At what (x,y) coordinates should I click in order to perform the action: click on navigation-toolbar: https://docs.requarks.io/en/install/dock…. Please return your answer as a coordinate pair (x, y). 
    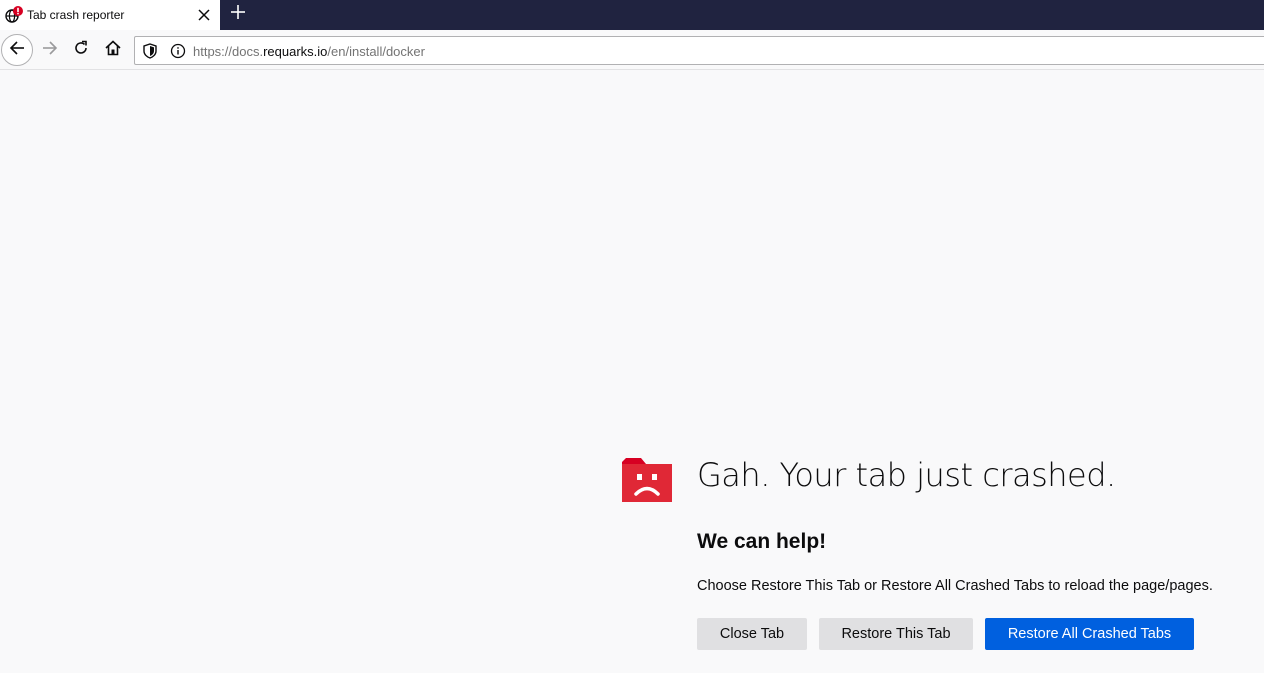
    Looking at the image, I should click on (632, 50).